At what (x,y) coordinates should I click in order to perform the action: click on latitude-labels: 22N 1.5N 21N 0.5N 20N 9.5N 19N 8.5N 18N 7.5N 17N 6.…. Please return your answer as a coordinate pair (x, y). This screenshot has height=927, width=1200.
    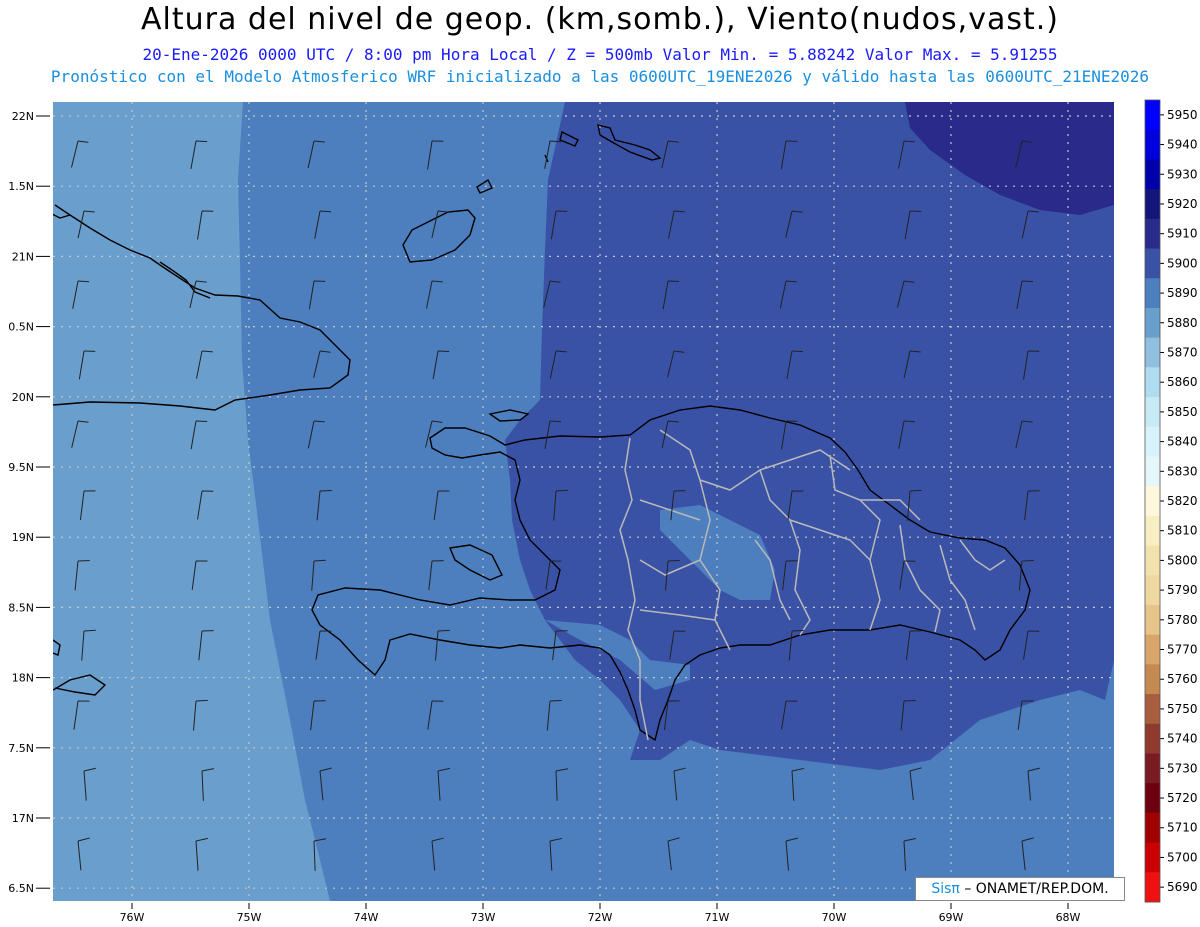
    Looking at the image, I should click on (29, 502).